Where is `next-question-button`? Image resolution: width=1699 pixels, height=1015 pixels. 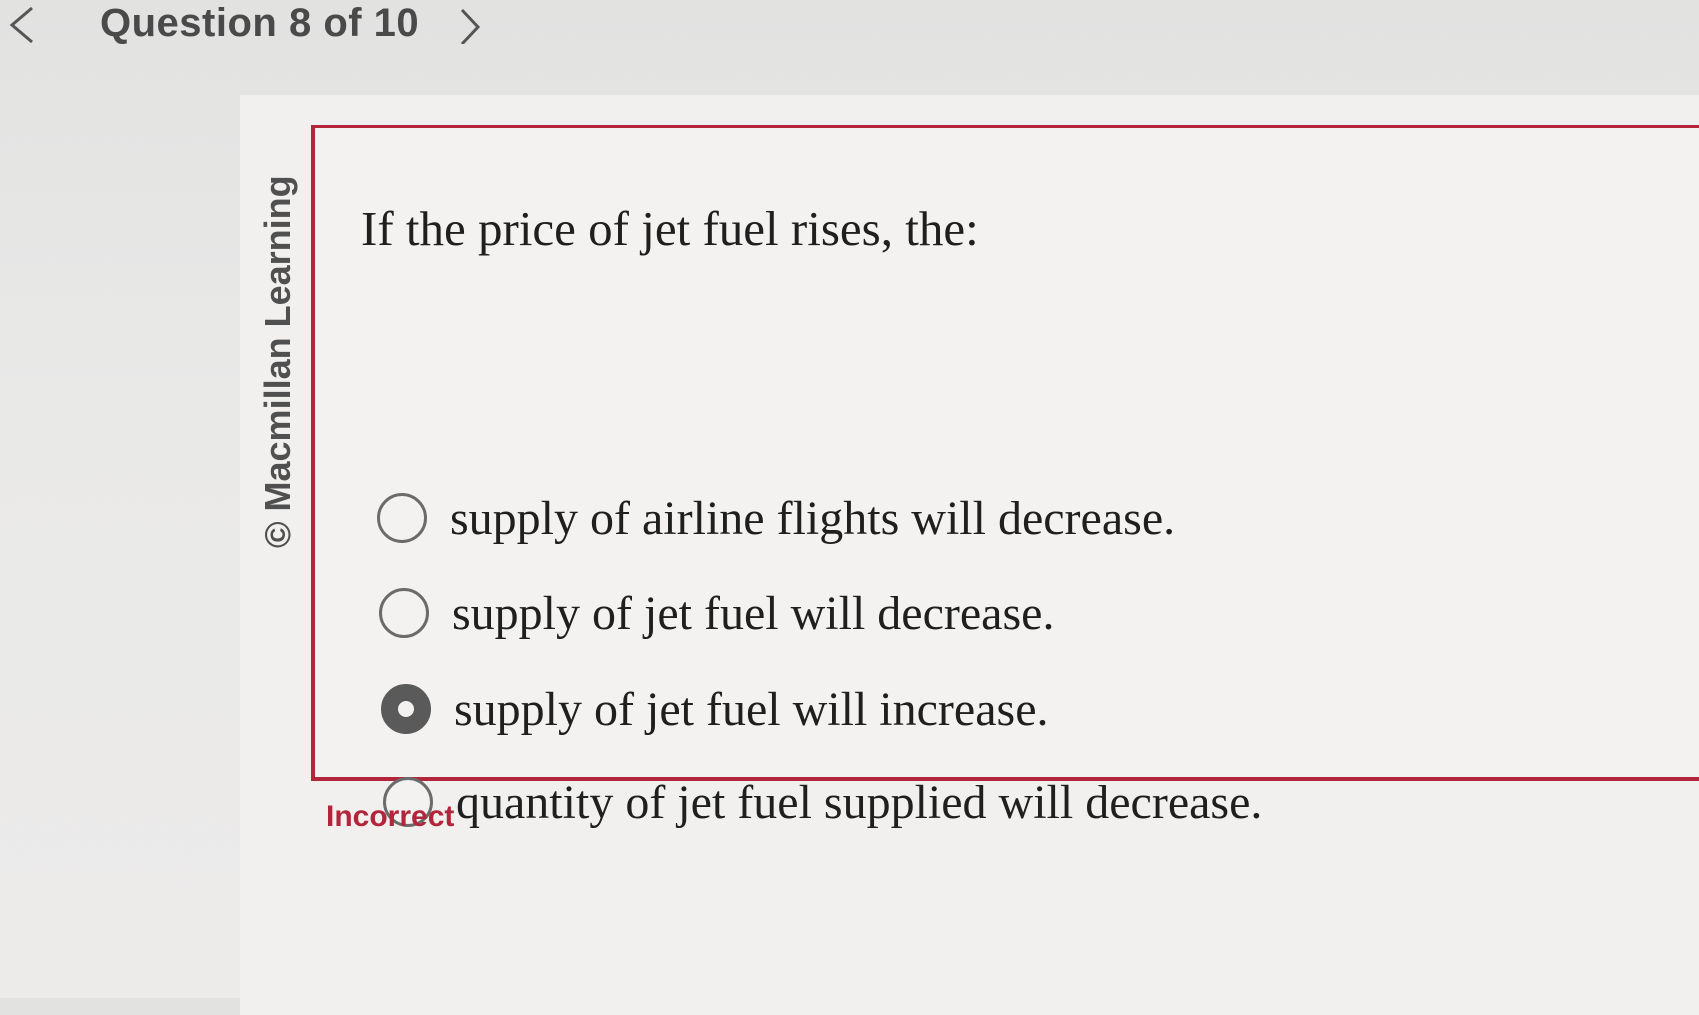 next-question-button is located at coordinates (470, 24).